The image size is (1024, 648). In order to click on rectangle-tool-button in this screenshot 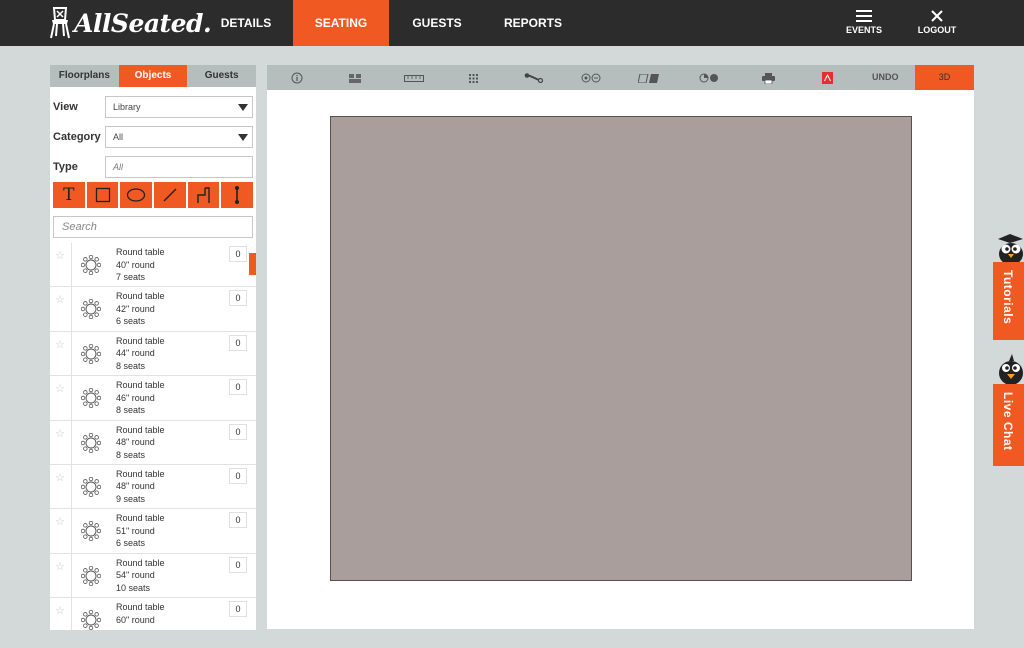, I will do `click(102, 195)`.